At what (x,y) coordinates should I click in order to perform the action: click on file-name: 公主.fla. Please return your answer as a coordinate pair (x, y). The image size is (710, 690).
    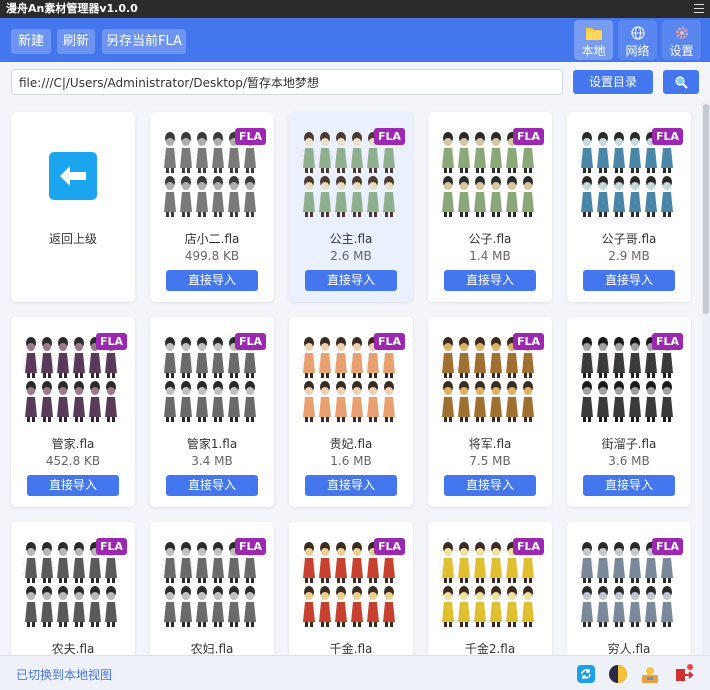
    Looking at the image, I should click on (351, 239).